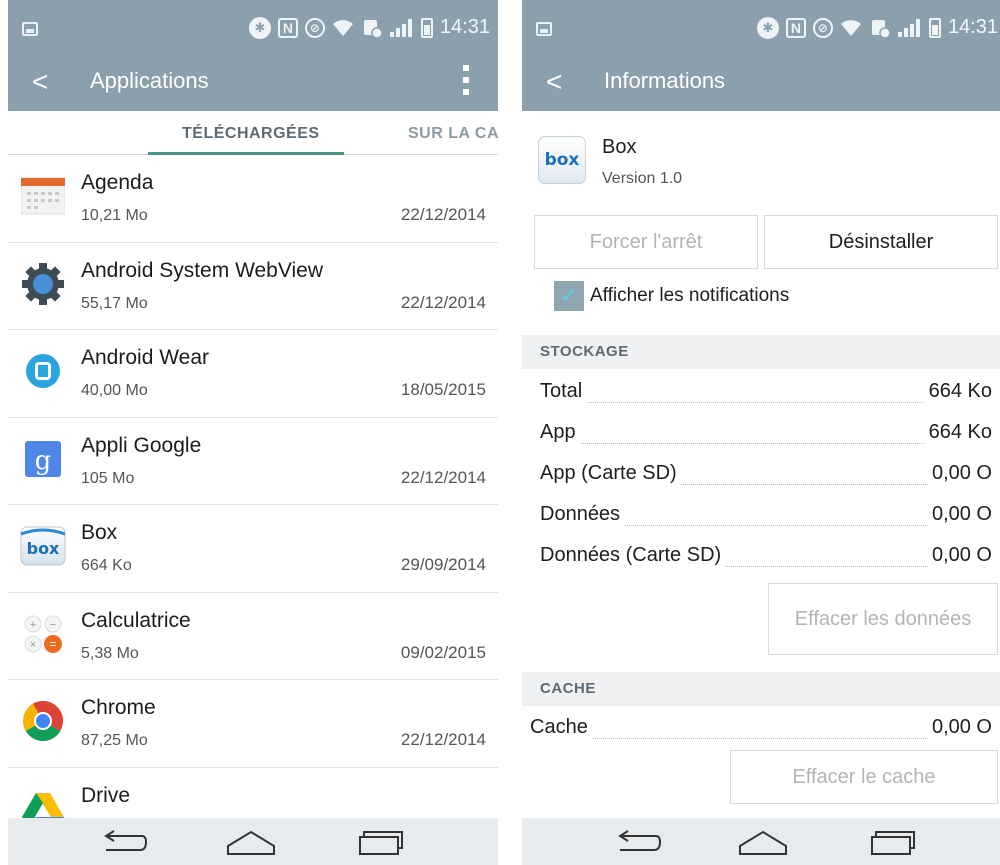 This screenshot has width=1000, height=865. Describe the element at coordinates (761, 160) in the screenshot. I see `app-header: box Box Version 1.0` at that location.